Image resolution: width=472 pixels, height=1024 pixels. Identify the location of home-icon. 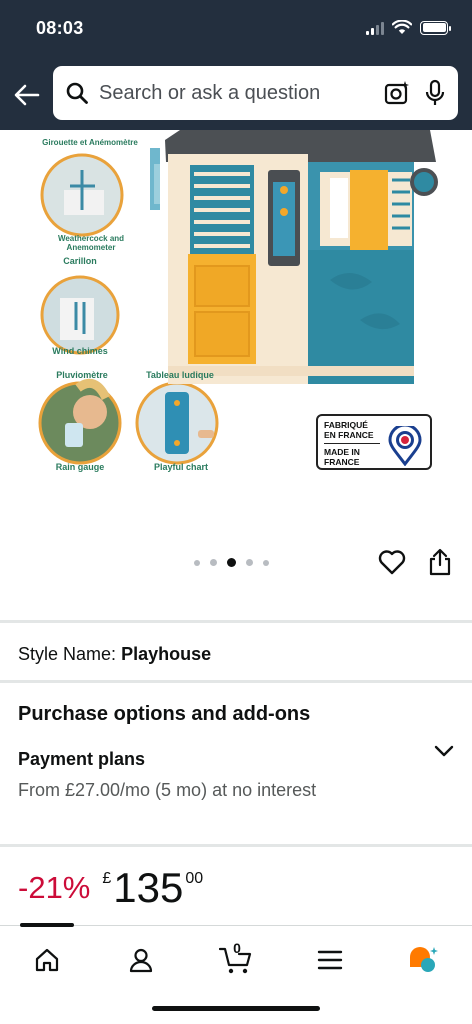
(47, 960).